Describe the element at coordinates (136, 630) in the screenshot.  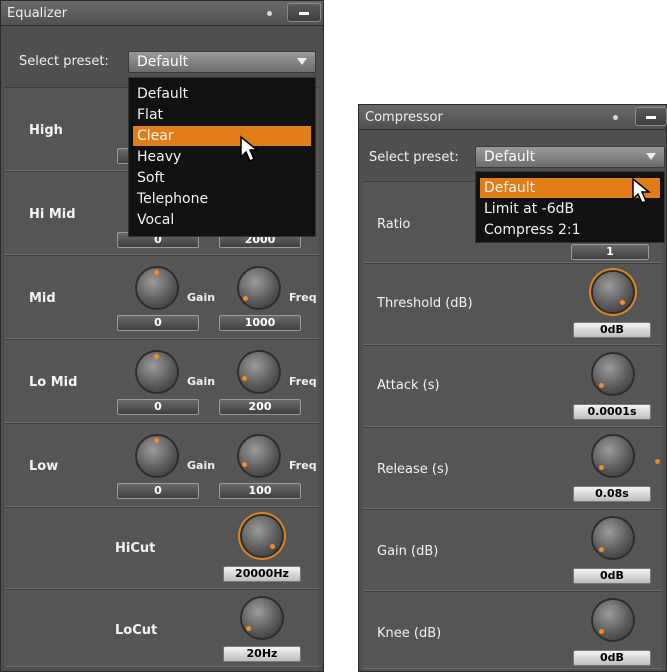
I see `locut-label: LoCut` at that location.